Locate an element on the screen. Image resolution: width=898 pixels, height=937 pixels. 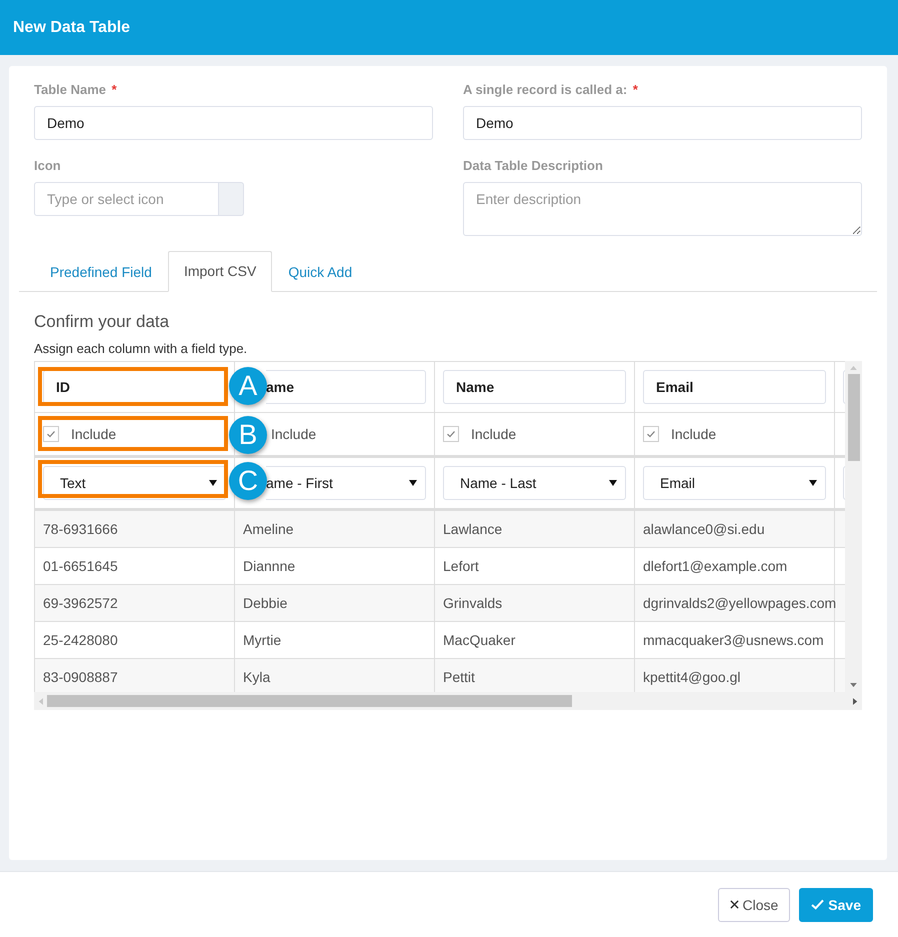
close-button: Close is located at coordinates (754, 905).